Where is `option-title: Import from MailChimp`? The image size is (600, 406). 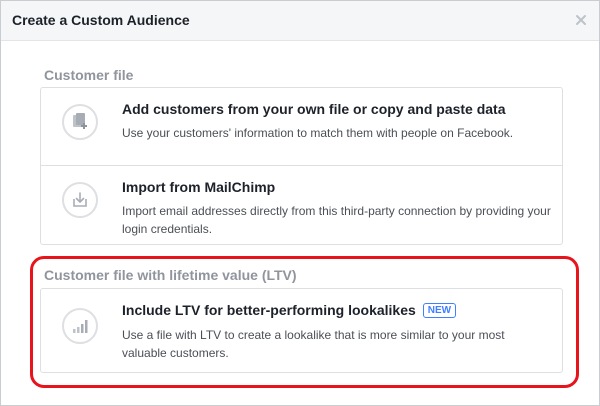
option-title: Import from MailChimp is located at coordinates (199, 187).